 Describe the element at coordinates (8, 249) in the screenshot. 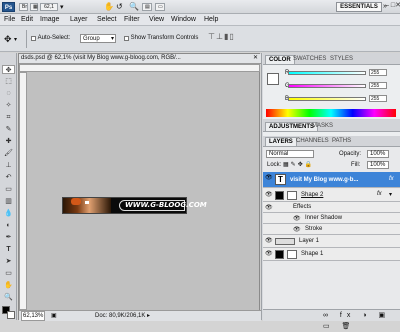

I see `type-tool-icon: T` at that location.